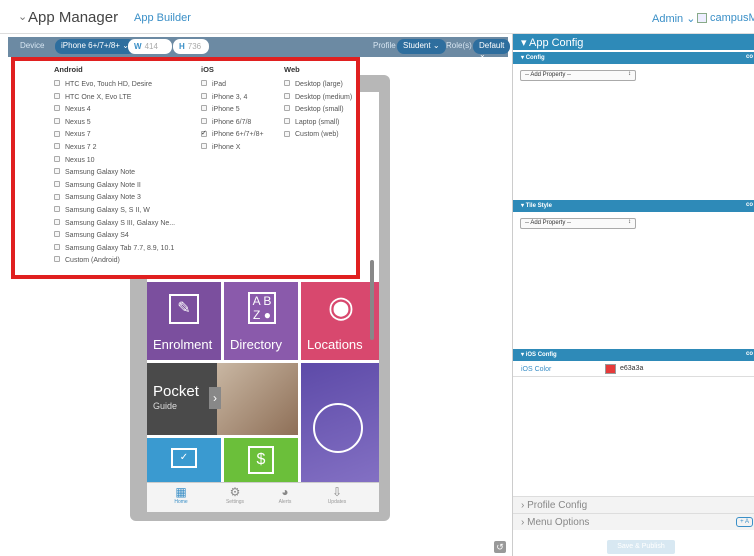  I want to click on tab-settings: ⚙ Settings, so click(235, 495).